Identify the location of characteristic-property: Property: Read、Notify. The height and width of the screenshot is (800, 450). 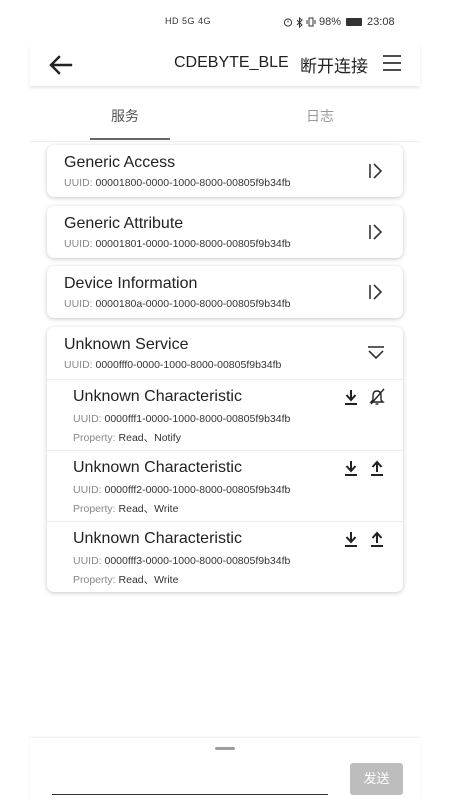
(127, 437).